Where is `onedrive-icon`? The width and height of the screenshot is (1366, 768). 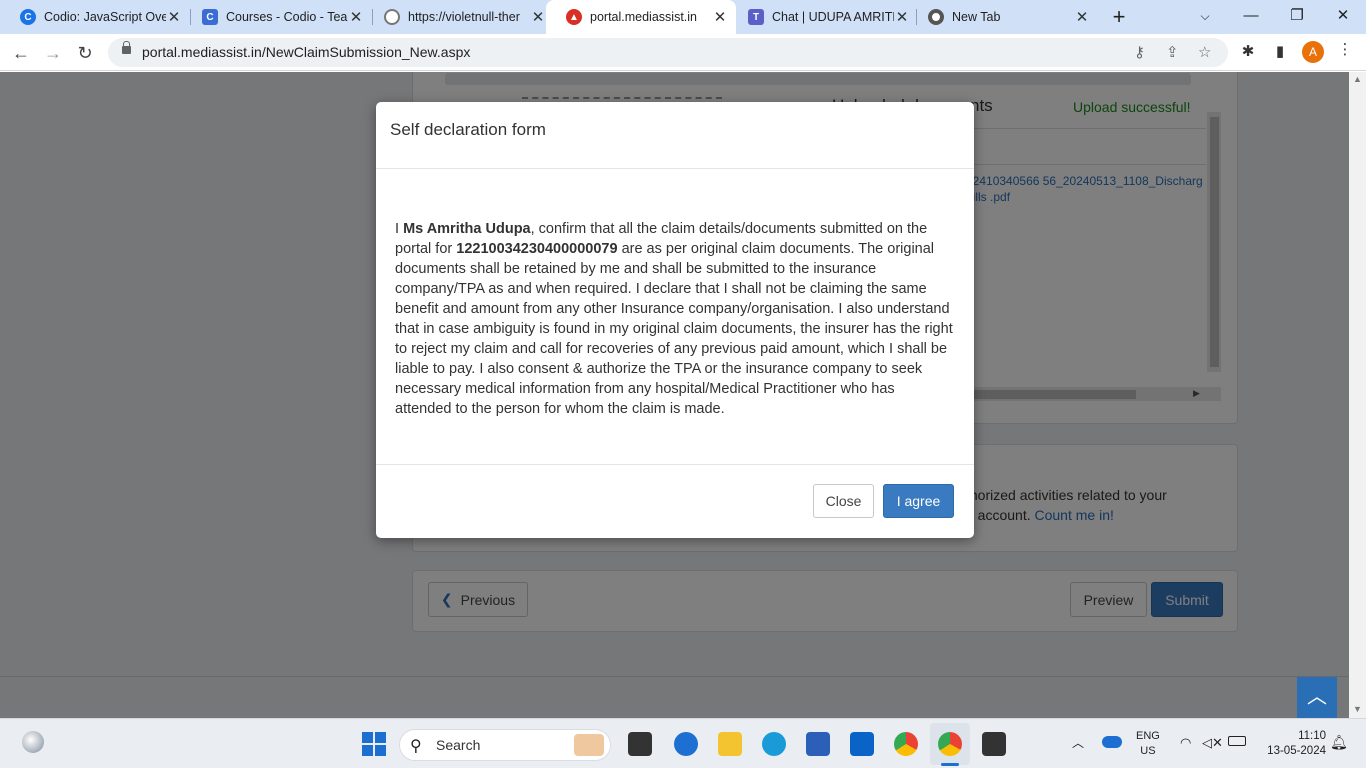 onedrive-icon is located at coordinates (1112, 742).